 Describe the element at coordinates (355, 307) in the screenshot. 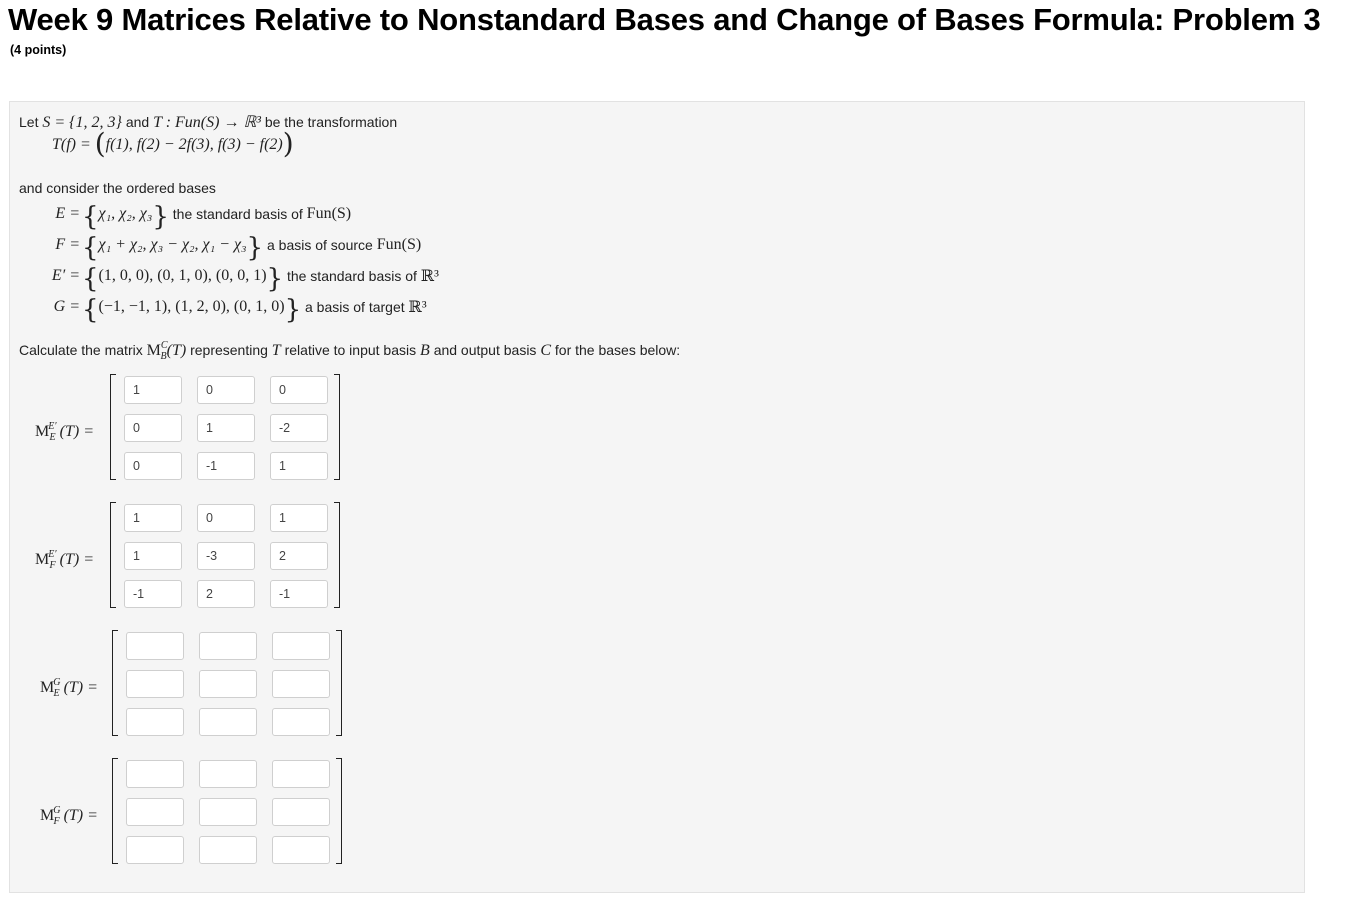

I see `basis-desc: a basis of target` at that location.